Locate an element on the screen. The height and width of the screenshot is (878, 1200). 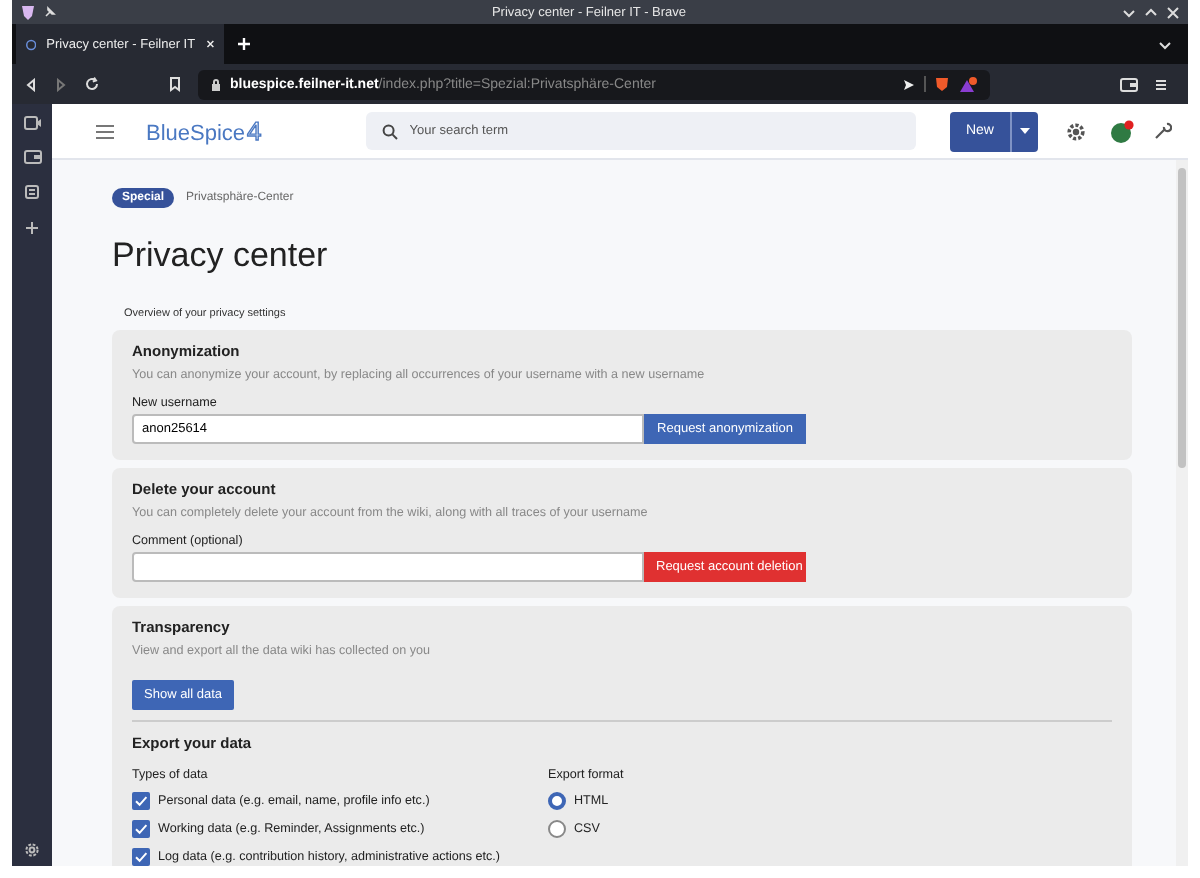
triangle-icon is located at coordinates (968, 84).